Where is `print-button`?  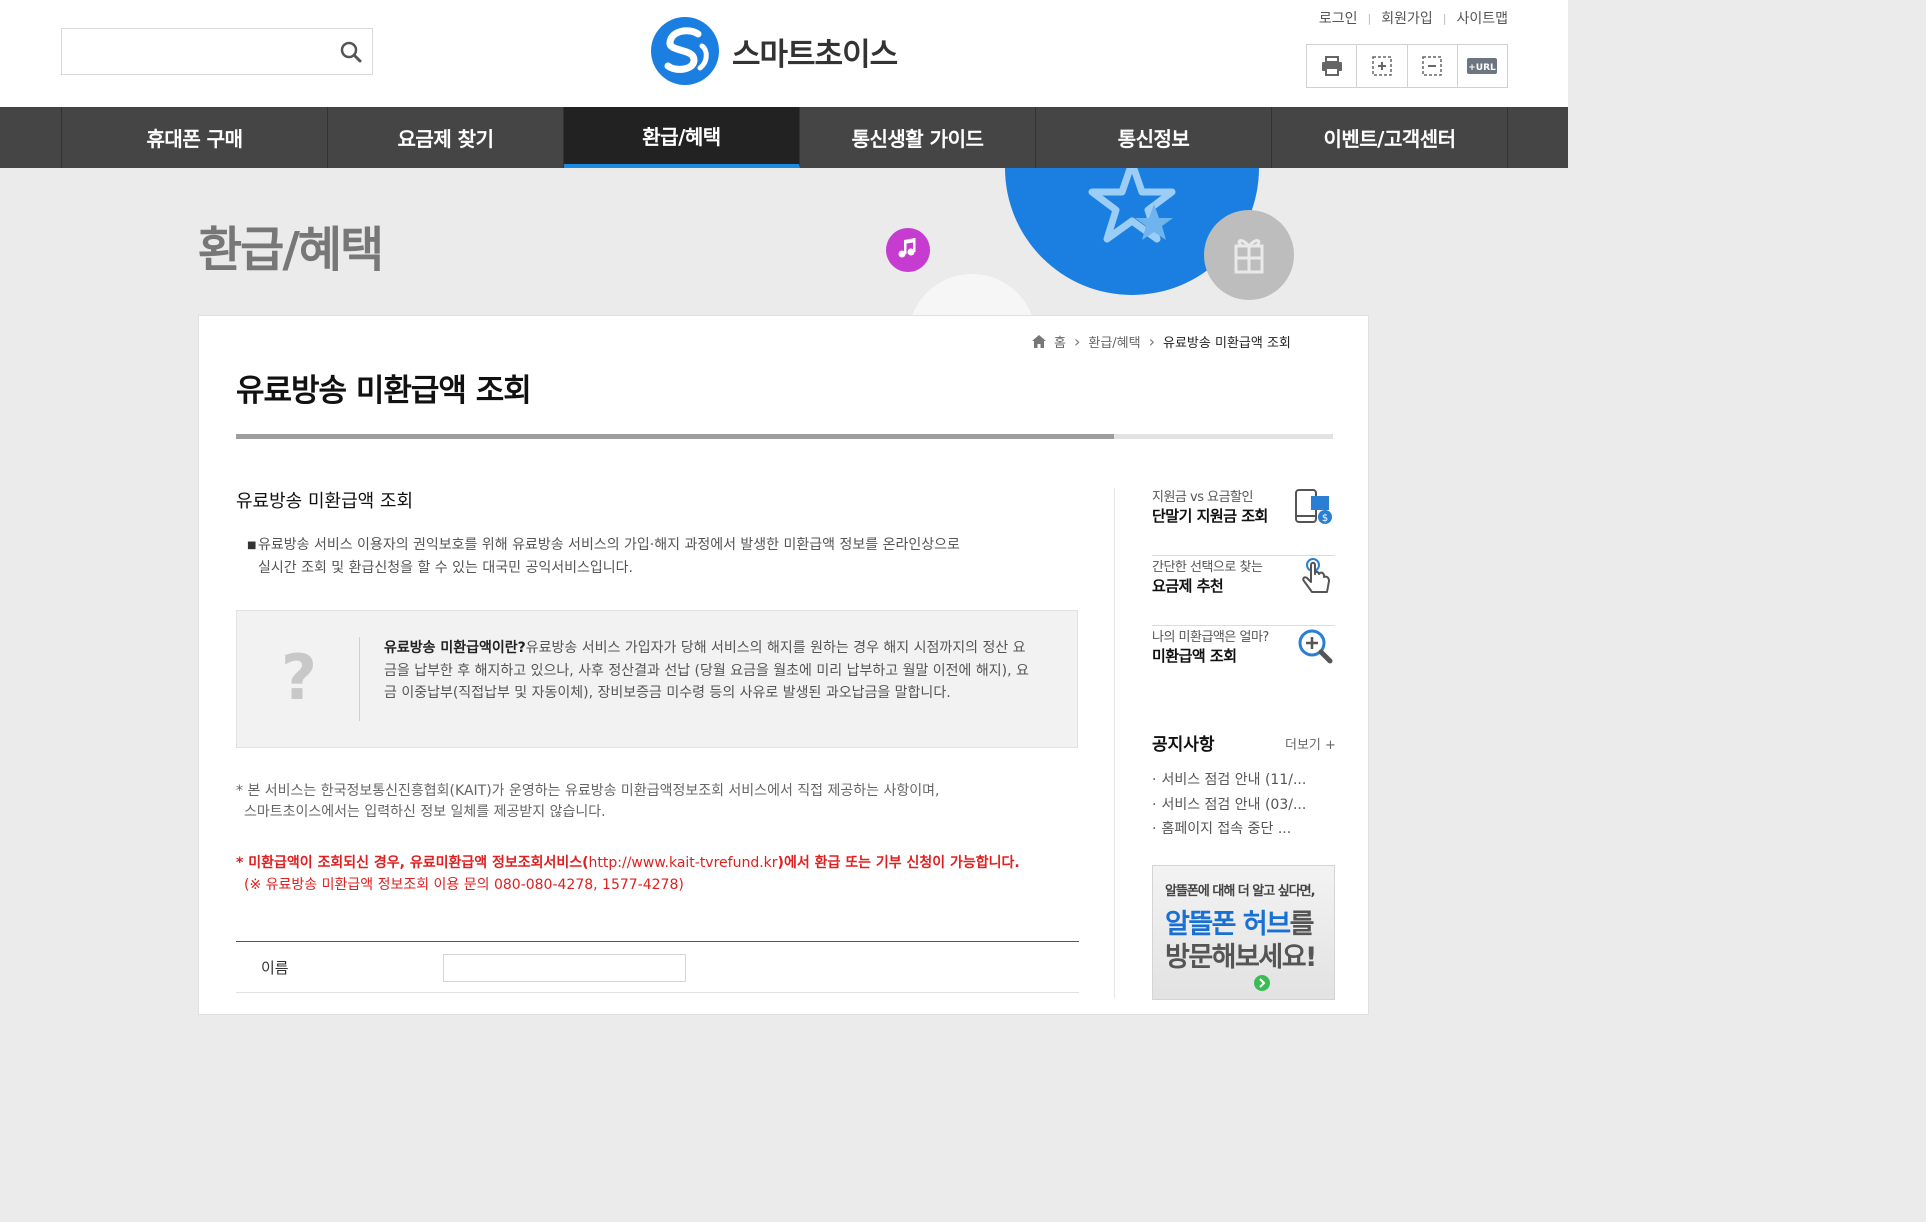
print-button is located at coordinates (1332, 66).